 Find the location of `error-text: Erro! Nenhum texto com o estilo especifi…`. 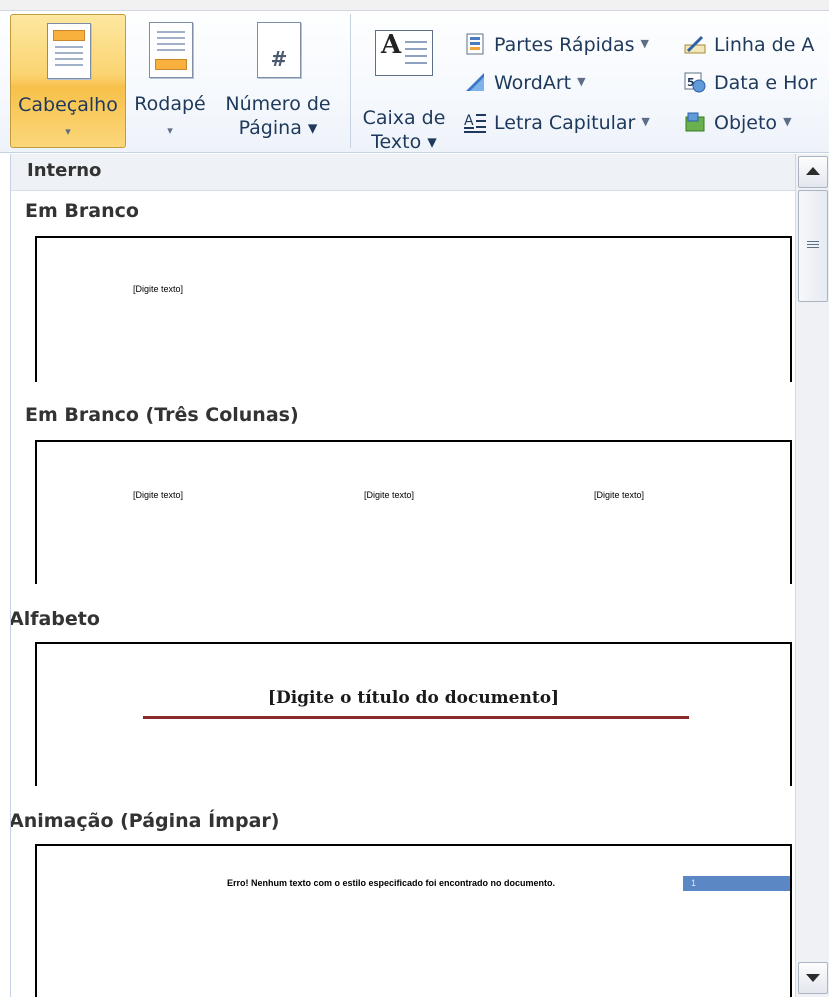

error-text: Erro! Nenhum texto com o estilo especifi… is located at coordinates (391, 883).